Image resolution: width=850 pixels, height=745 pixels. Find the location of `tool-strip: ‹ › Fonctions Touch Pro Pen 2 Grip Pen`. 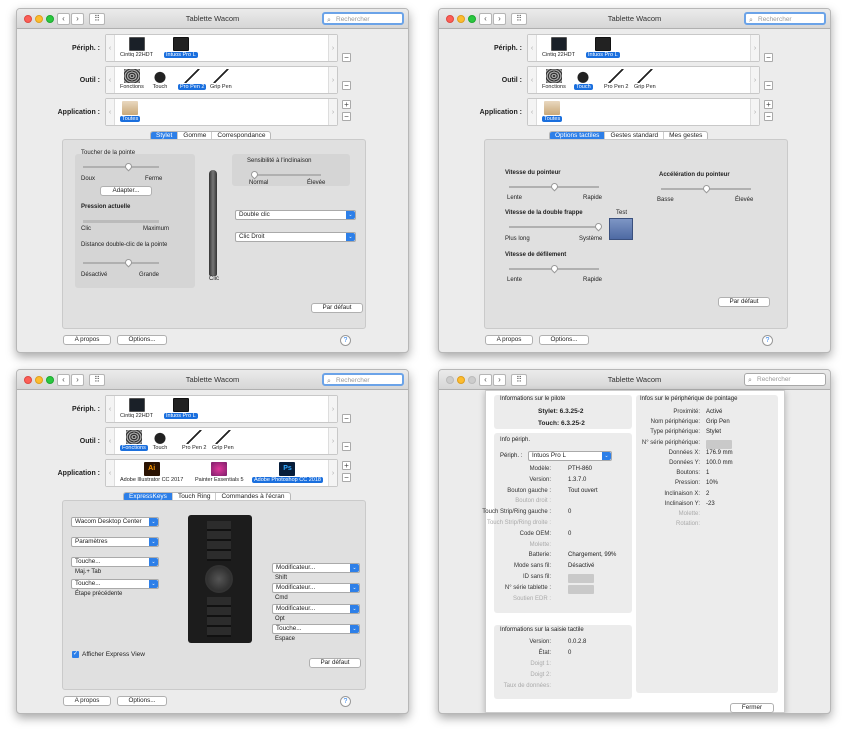

tool-strip: ‹ › Fonctions Touch Pro Pen 2 Grip Pen is located at coordinates (643, 80).